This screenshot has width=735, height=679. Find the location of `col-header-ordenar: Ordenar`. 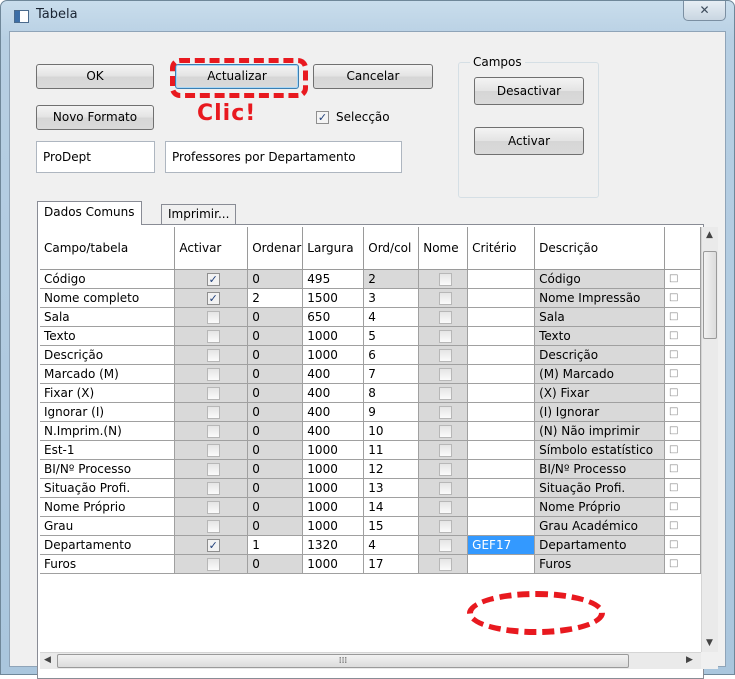

col-header-ordenar: Ordenar is located at coordinates (275, 248).